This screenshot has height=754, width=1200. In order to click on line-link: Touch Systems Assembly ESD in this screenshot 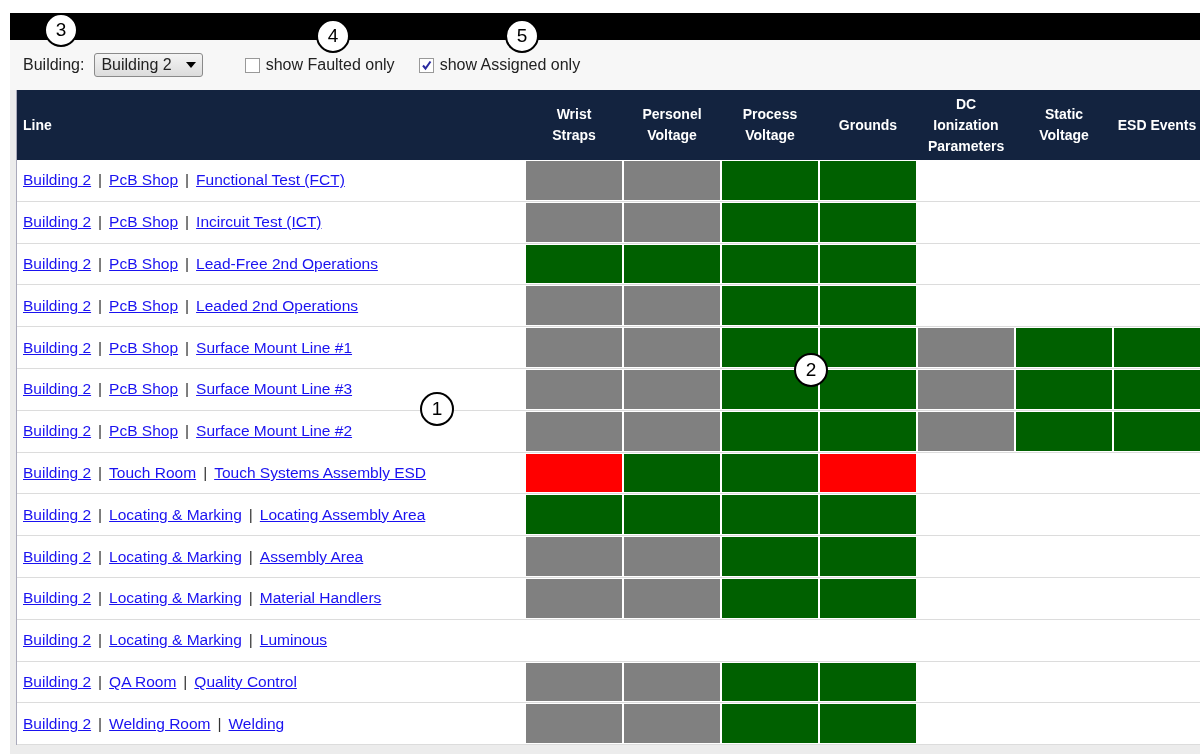, I will do `click(320, 472)`.